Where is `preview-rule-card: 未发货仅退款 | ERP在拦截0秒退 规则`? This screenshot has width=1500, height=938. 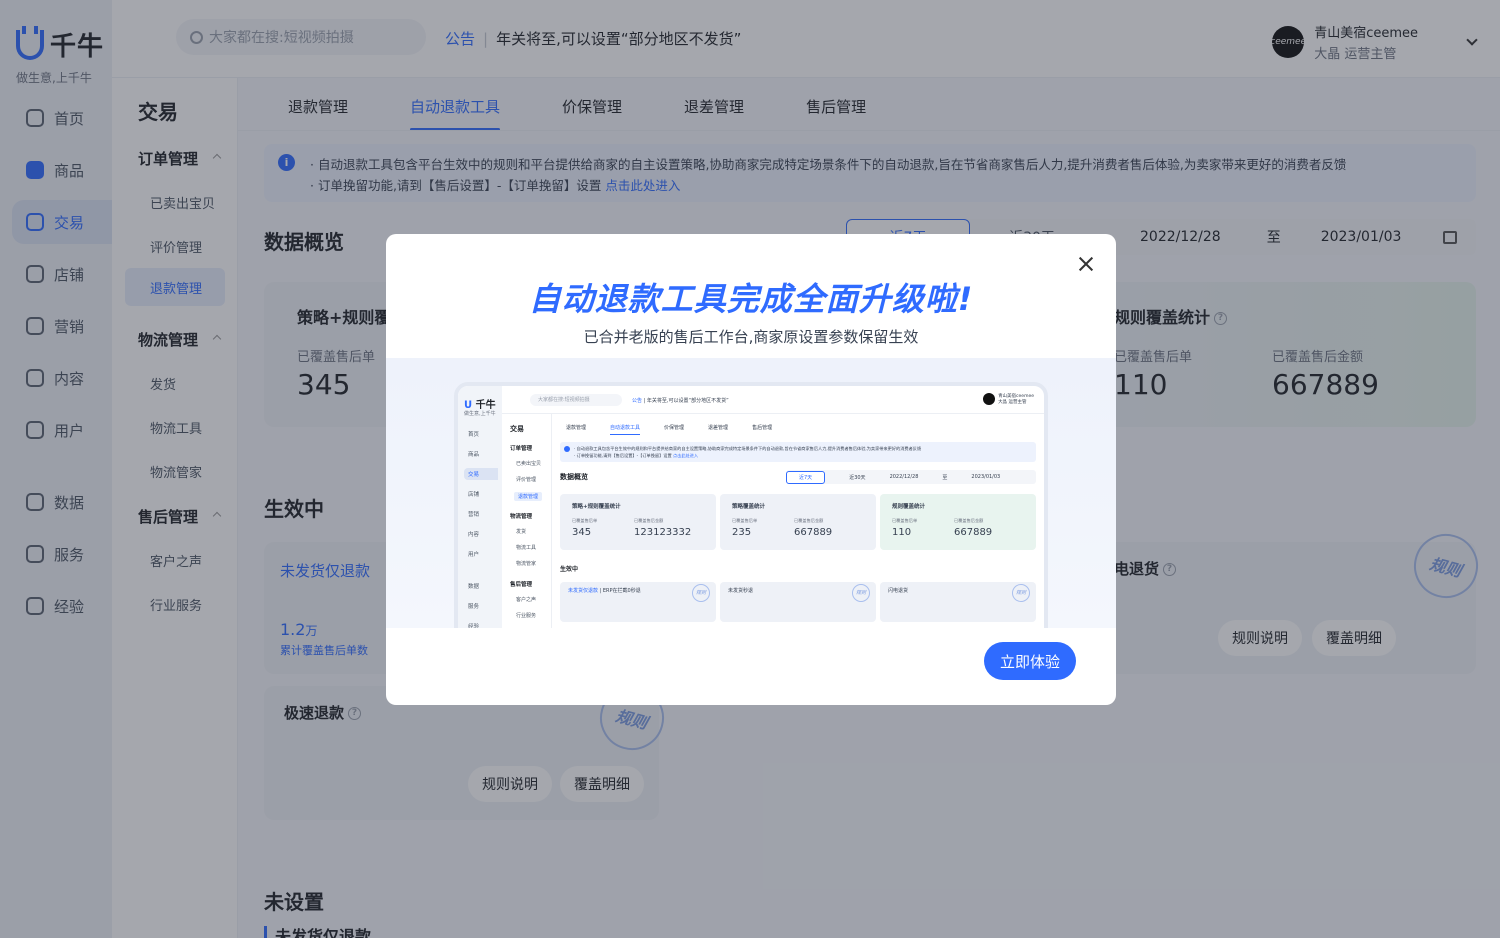 preview-rule-card: 未发货仅退款 | ERP在拦截0秒退 规则 is located at coordinates (638, 602).